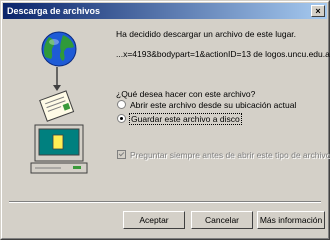 This screenshot has width=330, height=240. I want to click on close-button: ×, so click(318, 11).